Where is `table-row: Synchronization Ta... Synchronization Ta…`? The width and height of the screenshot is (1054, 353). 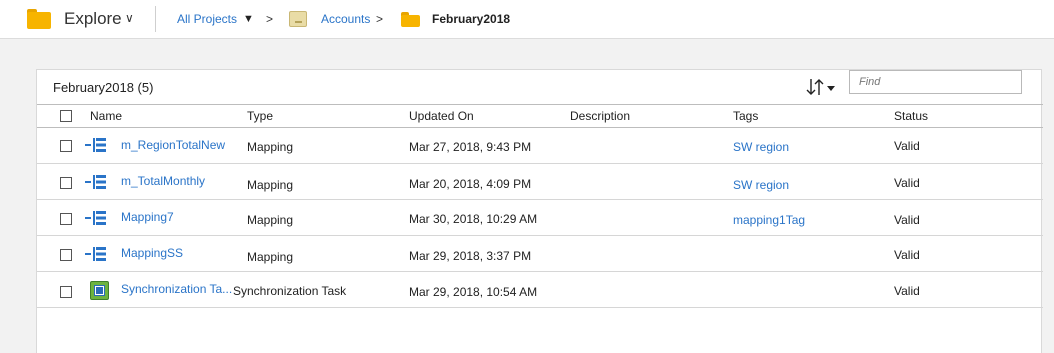
table-row: Synchronization Ta... Synchronization Ta… is located at coordinates (540, 290).